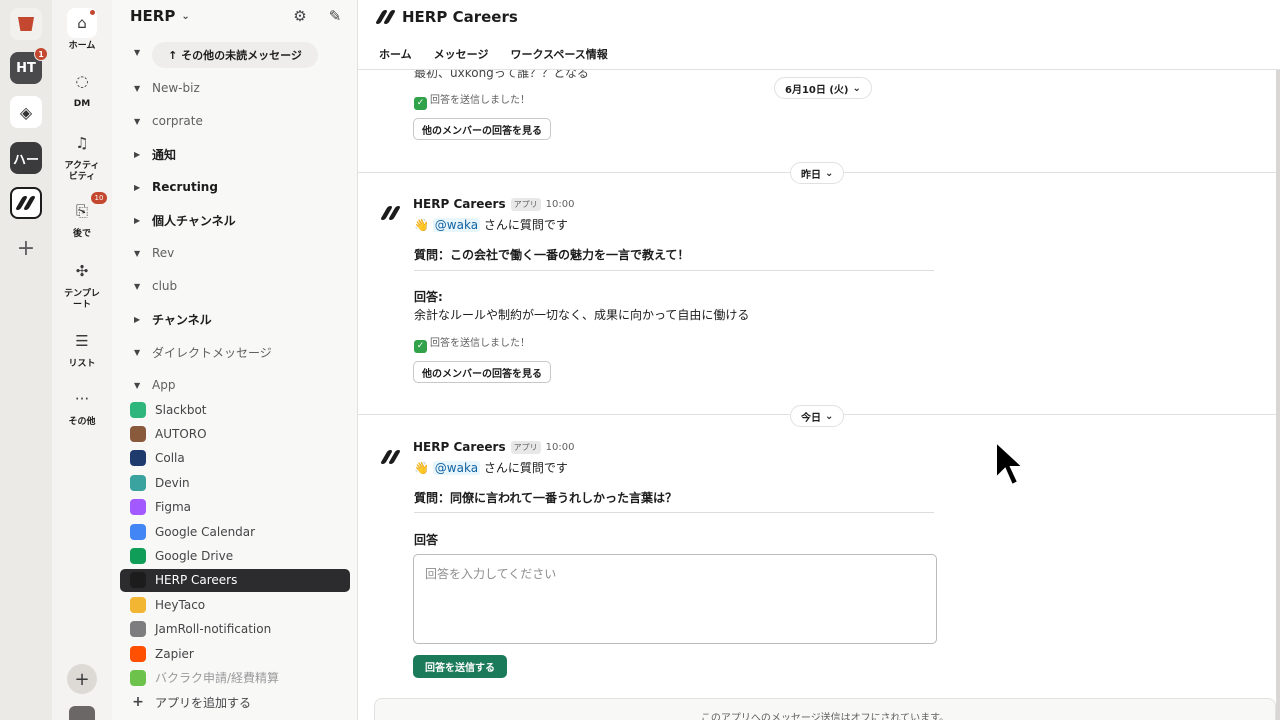 This screenshot has height=720, width=1280. I want to click on sidebar-section-label: club, so click(165, 286).